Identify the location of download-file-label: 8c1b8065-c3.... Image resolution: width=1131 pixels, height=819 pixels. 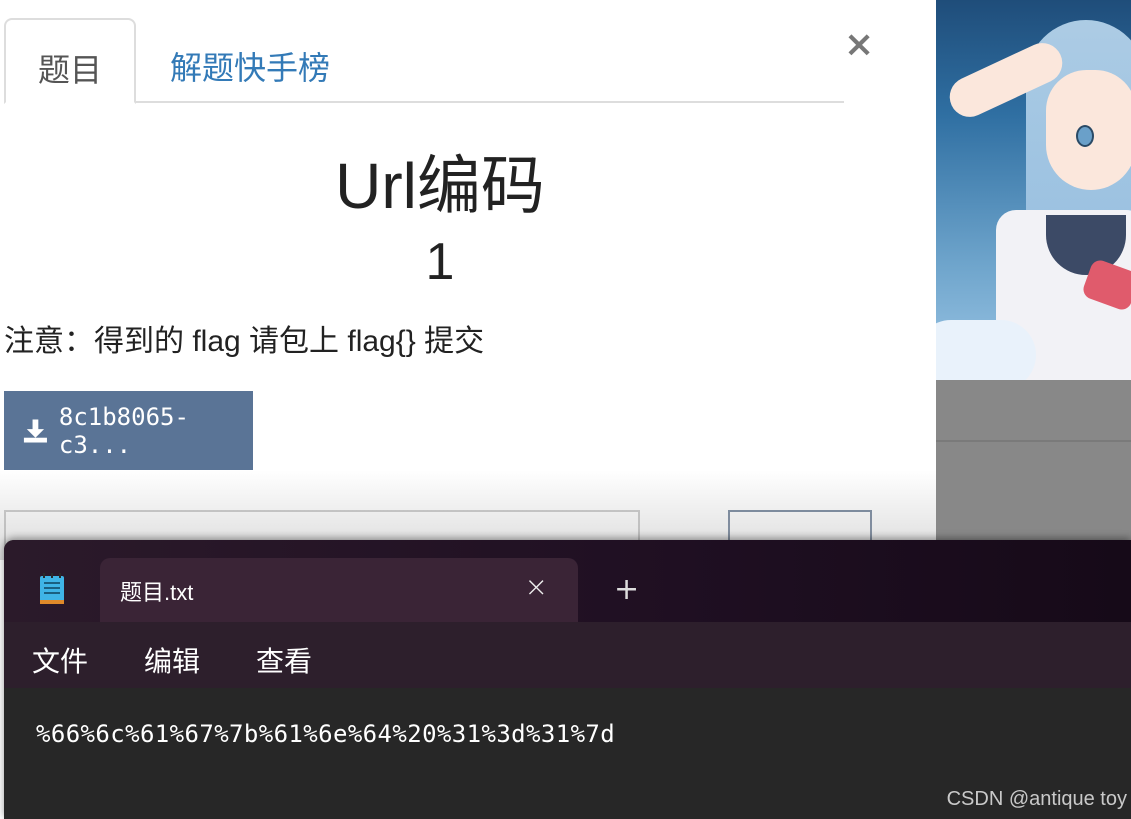
(123, 430).